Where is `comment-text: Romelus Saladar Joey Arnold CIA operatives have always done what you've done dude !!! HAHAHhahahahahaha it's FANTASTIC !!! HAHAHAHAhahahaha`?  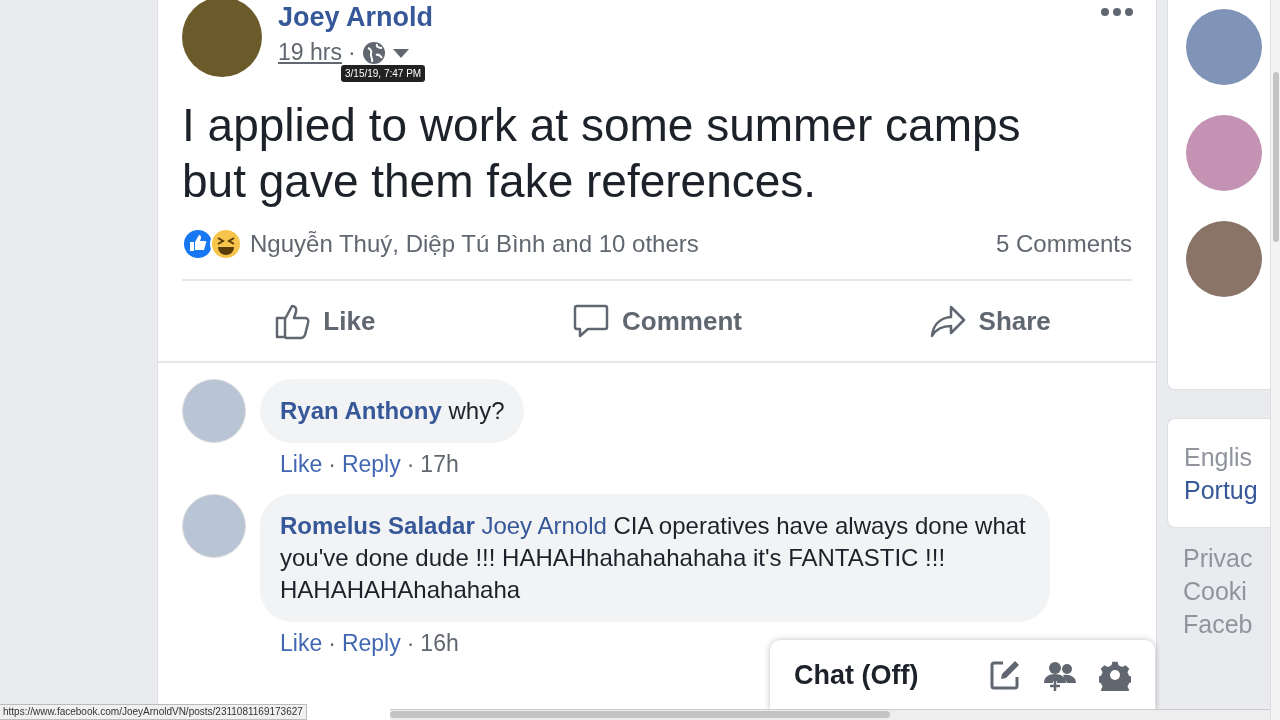 comment-text: Romelus Saladar Joey Arnold CIA operatives have always done what you've done dude !!! HAHAHhahahahahaha it's FANTASTIC !!! HAHAHAHAhahahaha is located at coordinates (653, 558).